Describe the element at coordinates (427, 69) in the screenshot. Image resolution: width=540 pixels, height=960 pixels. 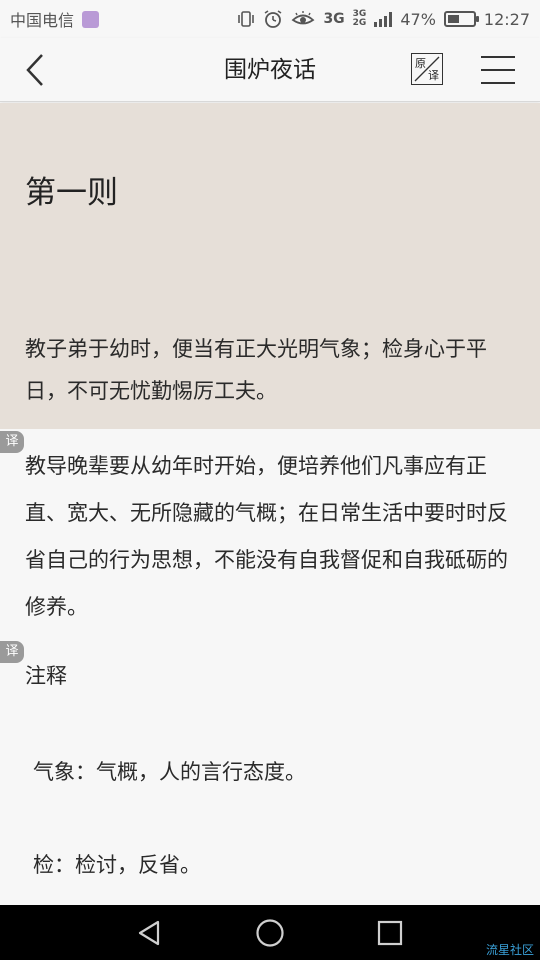
I see `original-translation-toggle-button: 原 译` at that location.